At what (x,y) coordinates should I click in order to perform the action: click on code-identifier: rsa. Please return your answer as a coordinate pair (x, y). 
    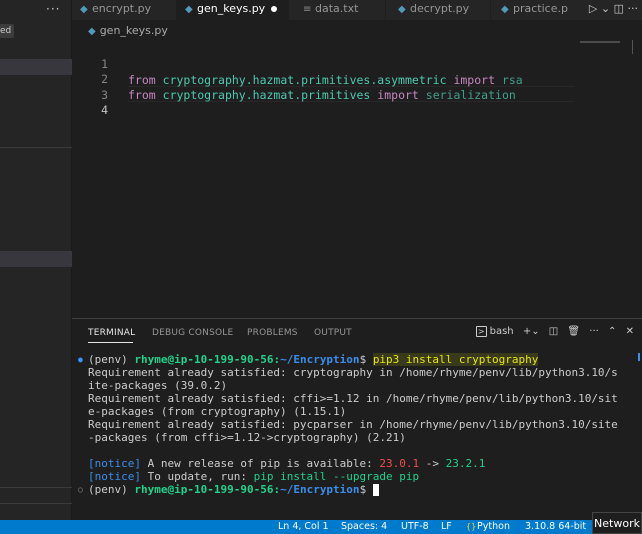
    Looking at the image, I should click on (512, 80).